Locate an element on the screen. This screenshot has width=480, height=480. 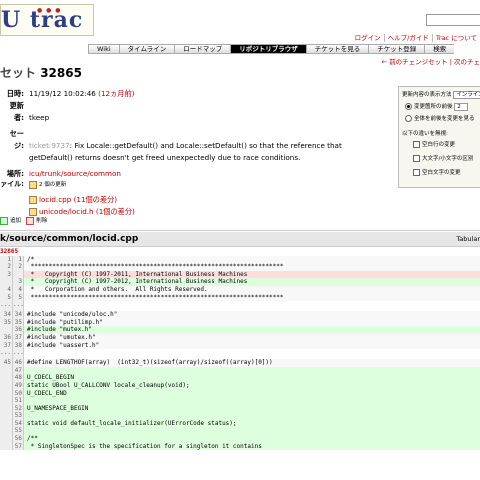
new-line-number: 34 is located at coordinates (18, 315).